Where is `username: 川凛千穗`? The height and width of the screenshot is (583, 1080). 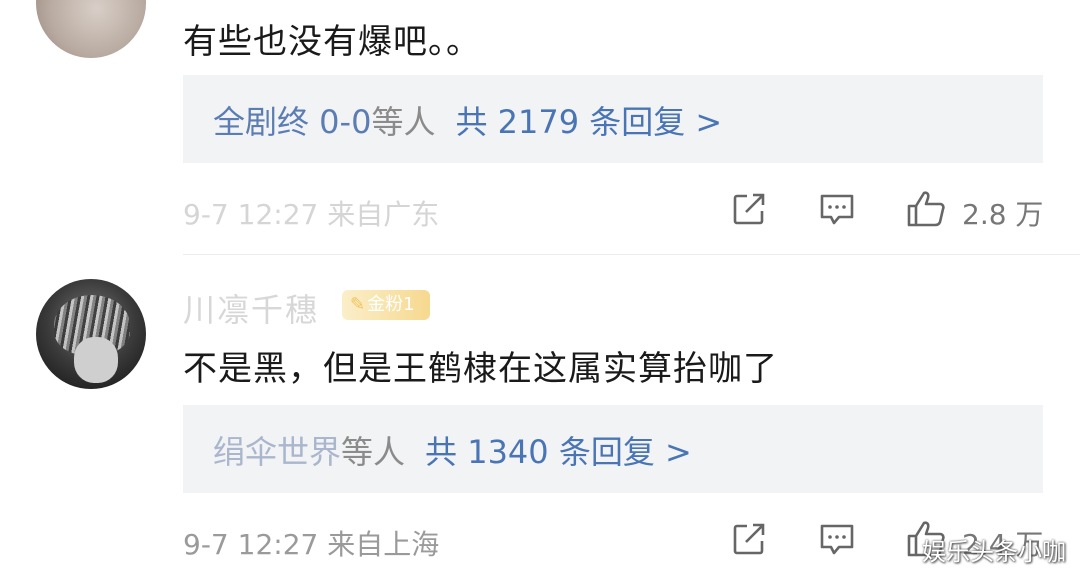 username: 川凛千穗 is located at coordinates (251, 308).